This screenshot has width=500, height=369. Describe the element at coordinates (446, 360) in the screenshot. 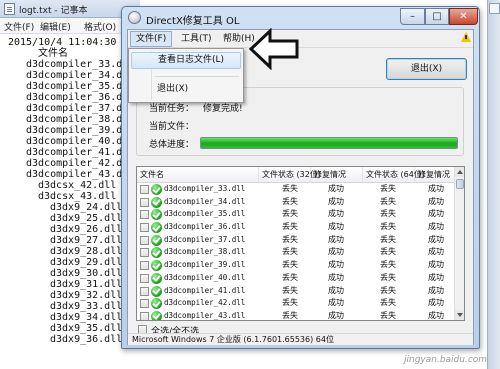

I see `watermark: jingyan.baidu.com` at that location.